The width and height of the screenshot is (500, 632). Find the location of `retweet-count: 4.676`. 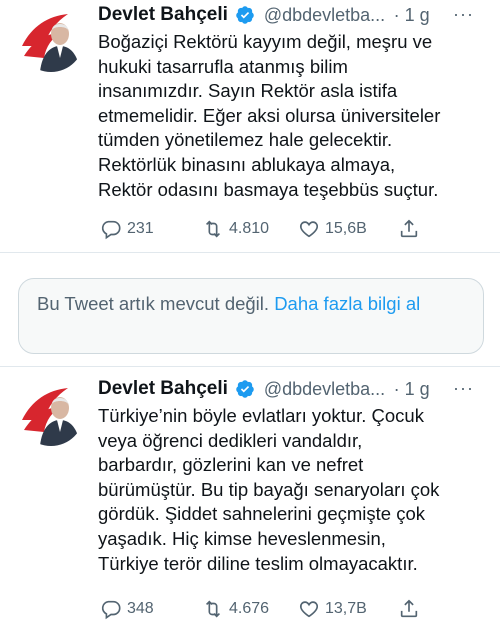

retweet-count: 4.676 is located at coordinates (249, 608).